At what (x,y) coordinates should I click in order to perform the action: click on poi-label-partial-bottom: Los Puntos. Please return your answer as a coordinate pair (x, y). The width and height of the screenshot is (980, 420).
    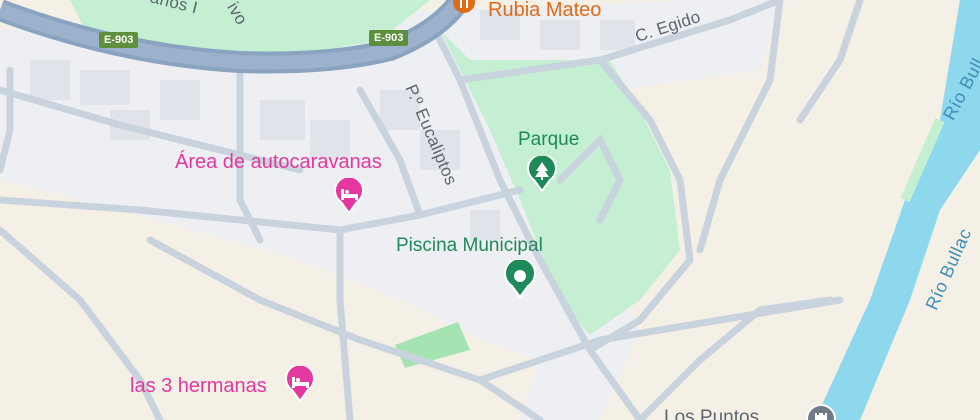
    Looking at the image, I should click on (711, 414).